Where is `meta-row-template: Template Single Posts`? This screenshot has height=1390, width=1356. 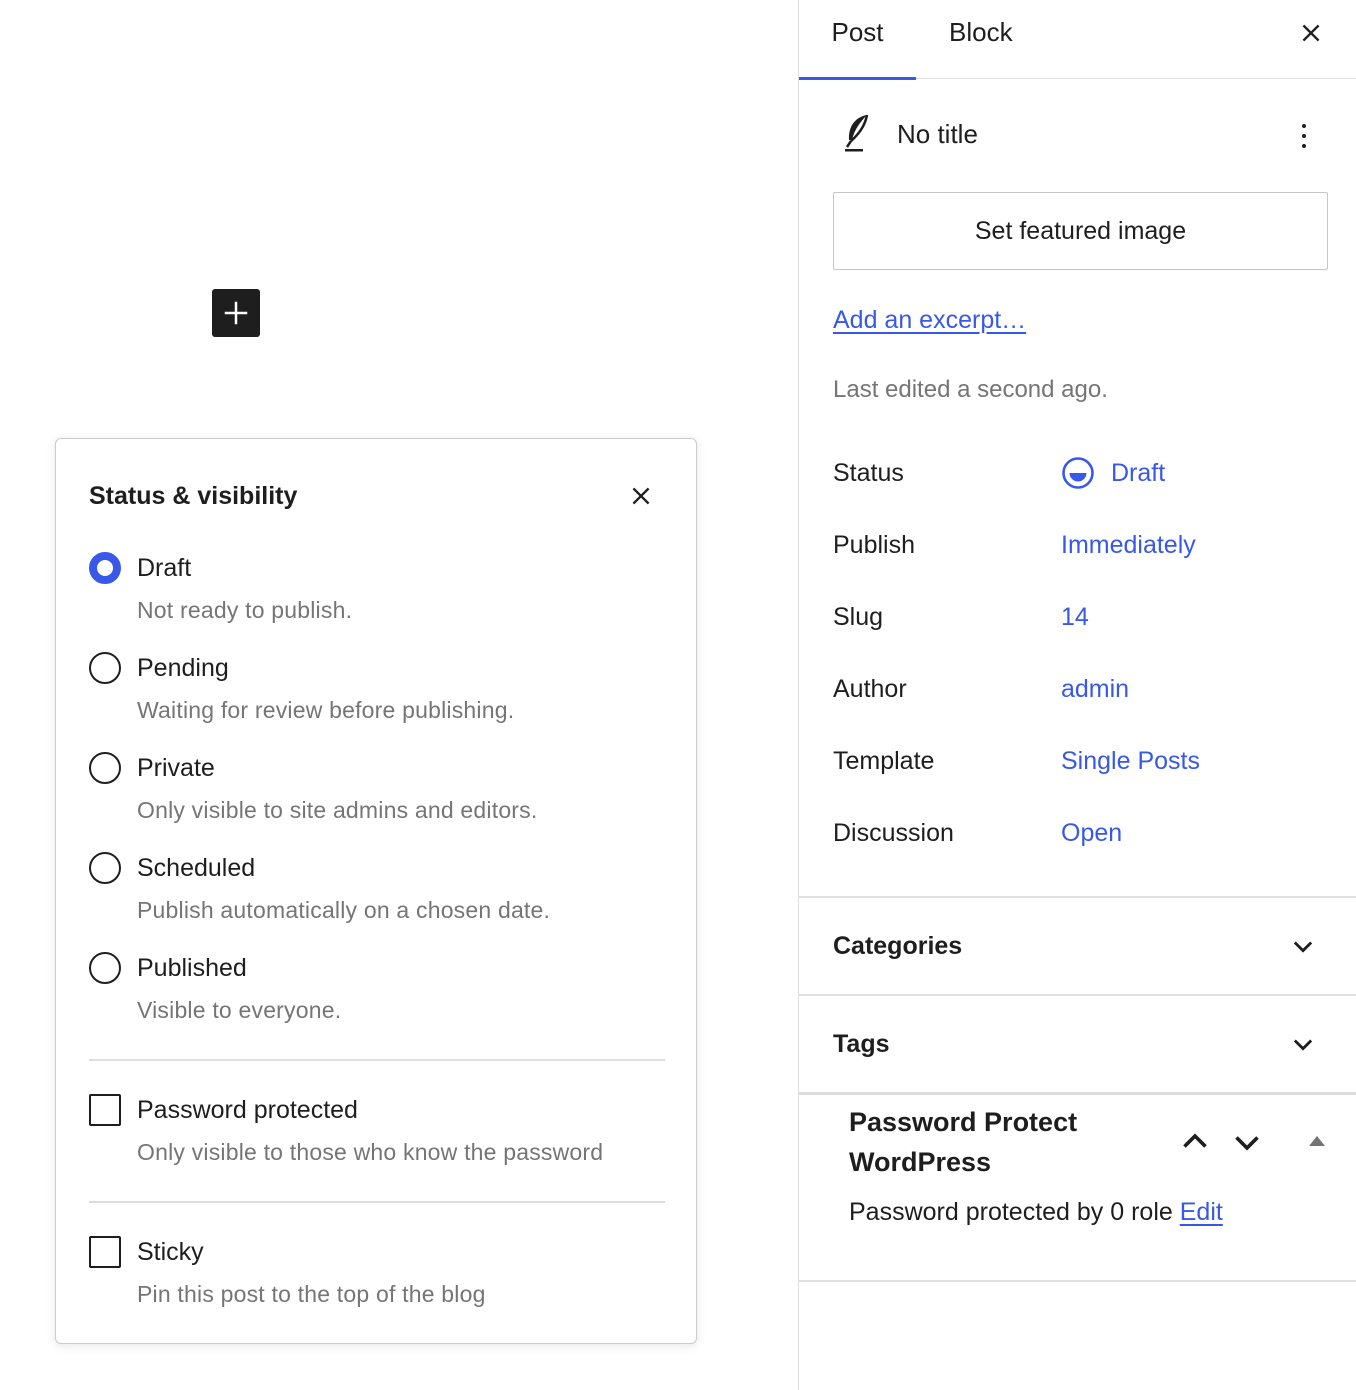 meta-row-template: Template Single Posts is located at coordinates (1083, 761).